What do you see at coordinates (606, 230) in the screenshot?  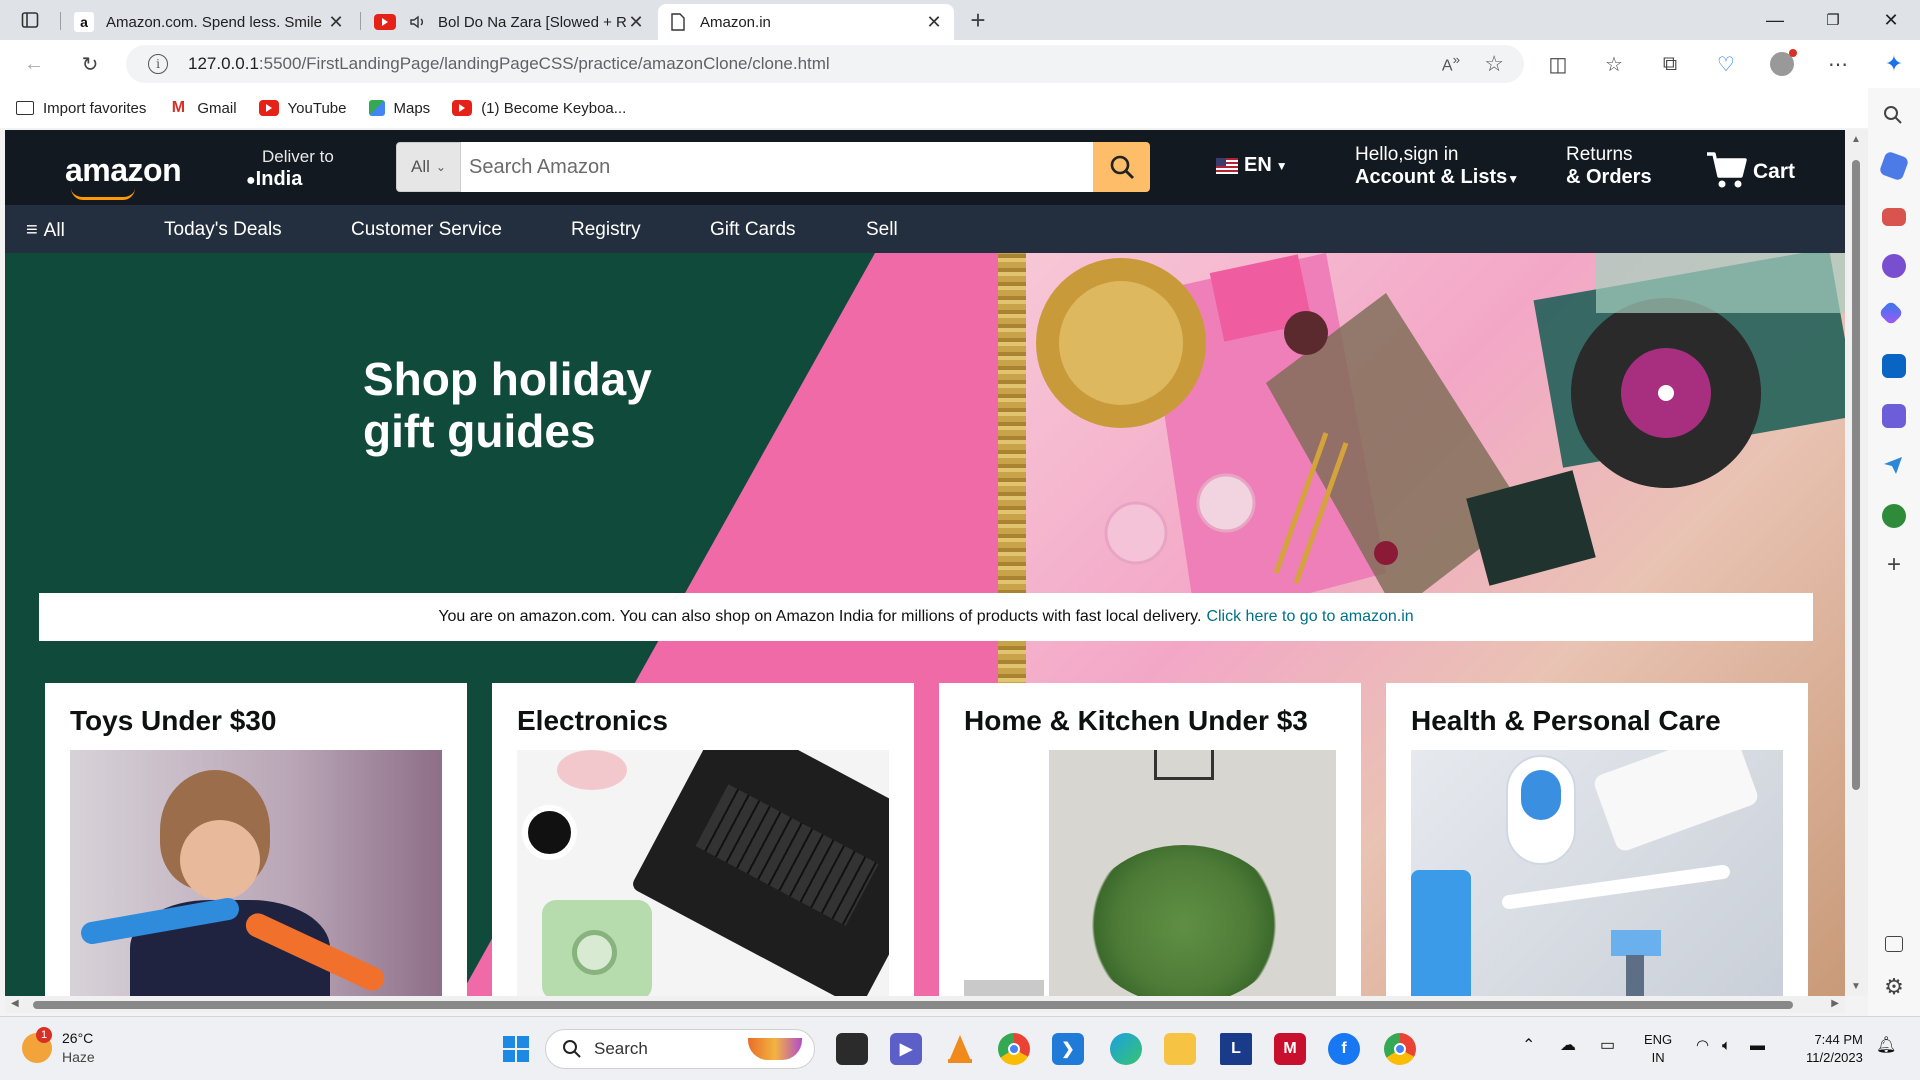 I see `nav-registry: Registry` at bounding box center [606, 230].